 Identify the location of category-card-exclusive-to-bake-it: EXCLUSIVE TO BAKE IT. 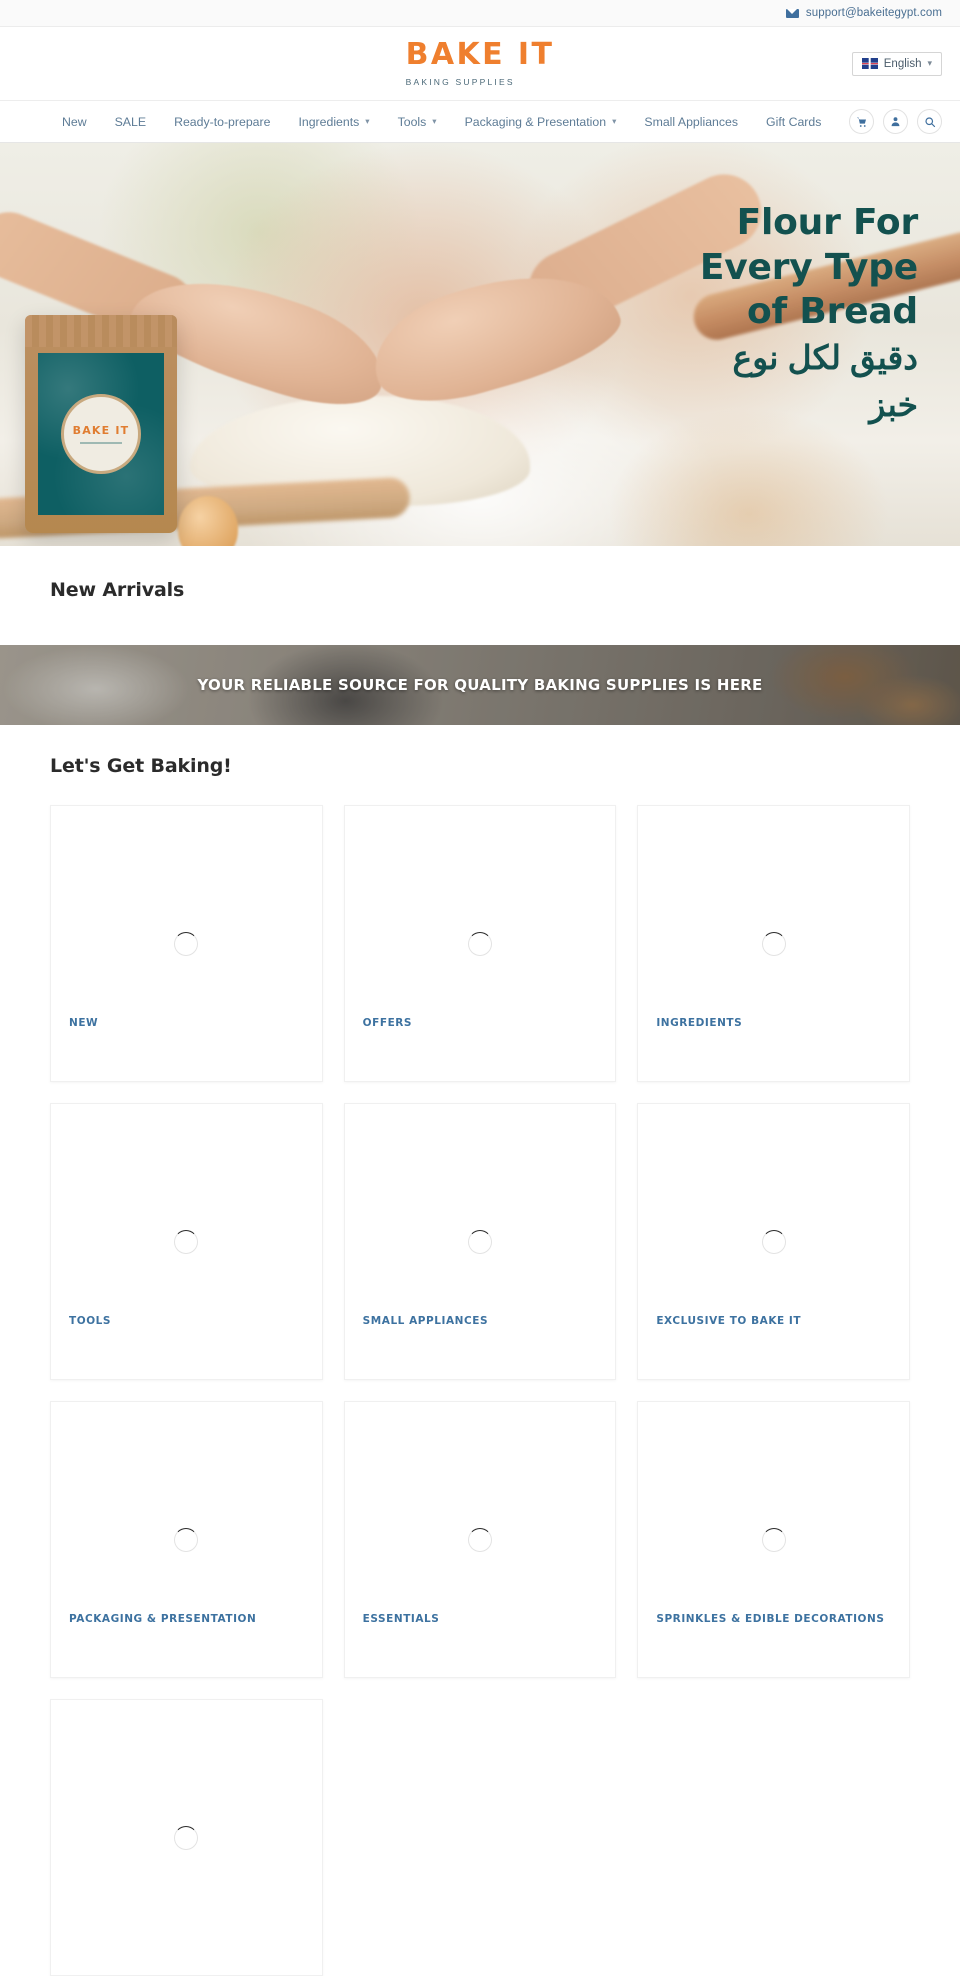
(773, 1241).